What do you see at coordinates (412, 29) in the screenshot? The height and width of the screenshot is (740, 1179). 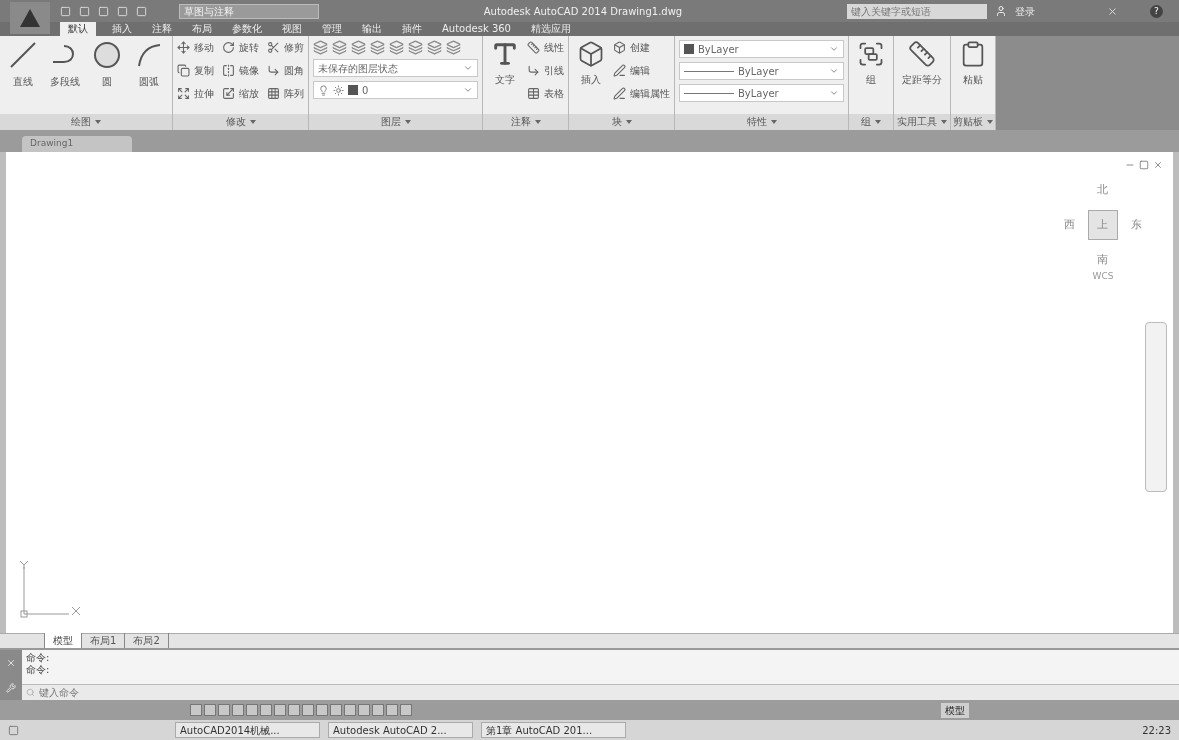 I see `ribbon-tab: 插件` at bounding box center [412, 29].